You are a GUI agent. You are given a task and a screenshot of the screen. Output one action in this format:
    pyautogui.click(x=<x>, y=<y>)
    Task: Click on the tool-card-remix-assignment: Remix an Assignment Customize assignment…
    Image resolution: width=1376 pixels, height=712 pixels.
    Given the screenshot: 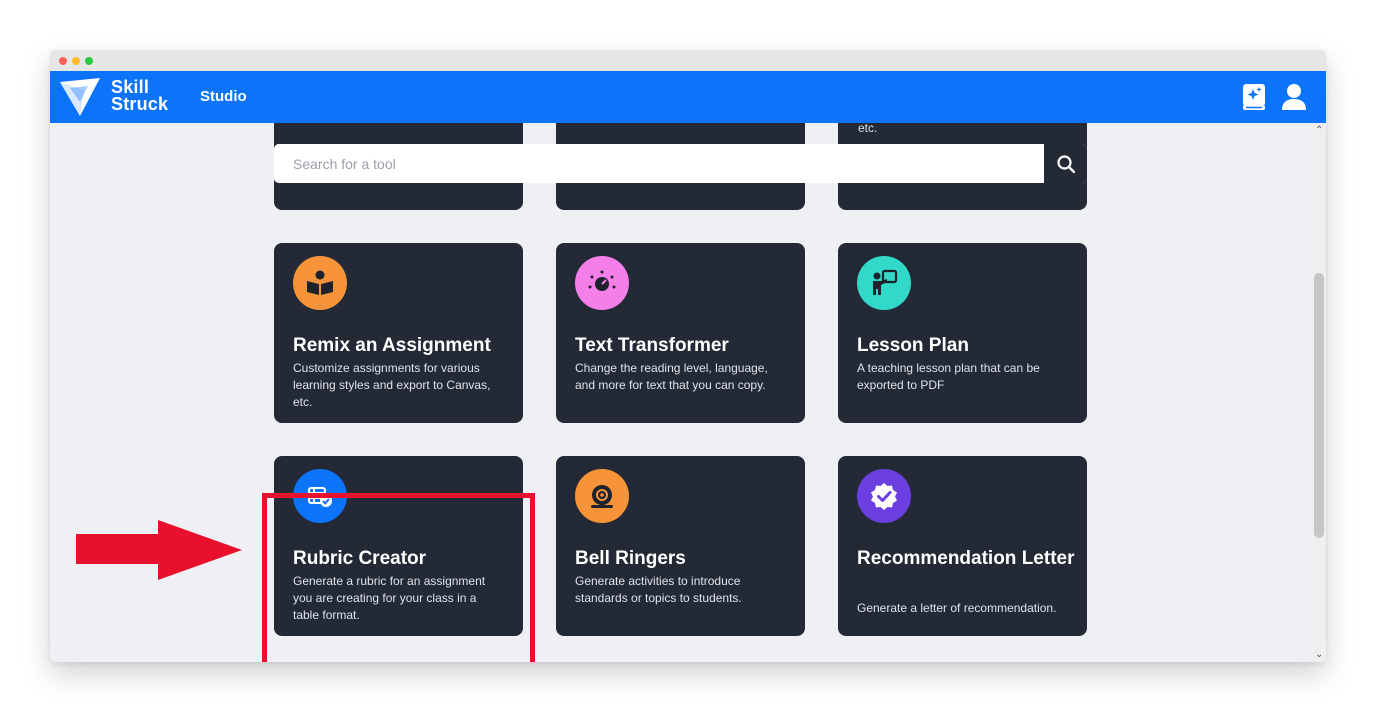 What is the action you would take?
    pyautogui.click(x=398, y=333)
    